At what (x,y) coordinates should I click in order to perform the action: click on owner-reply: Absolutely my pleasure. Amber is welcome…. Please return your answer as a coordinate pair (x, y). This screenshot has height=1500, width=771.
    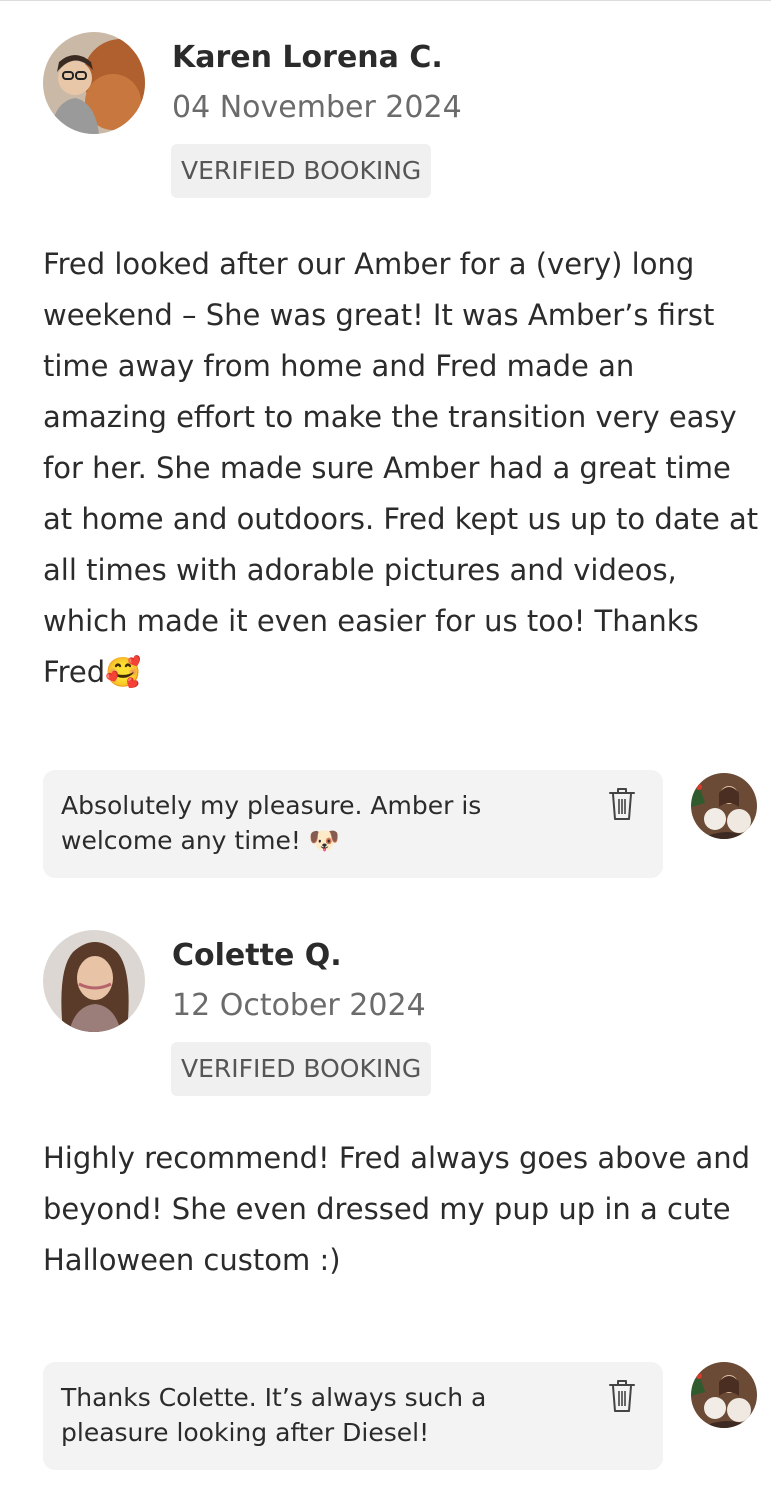
    Looking at the image, I should click on (353, 824).